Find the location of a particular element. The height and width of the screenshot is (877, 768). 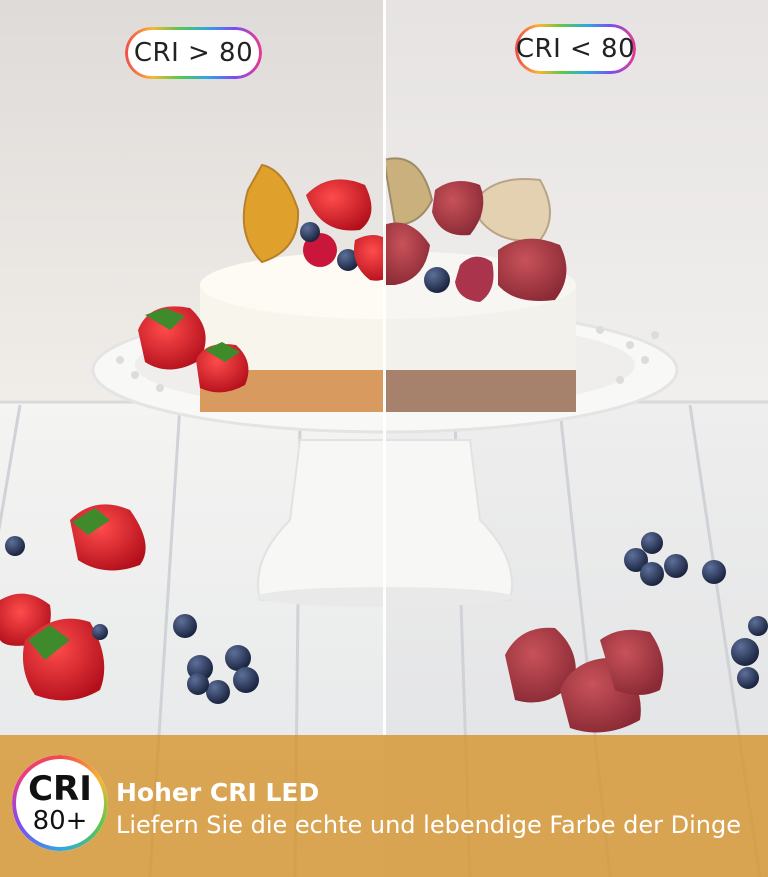

cri-badge-line2: 80+ is located at coordinates (60, 821).